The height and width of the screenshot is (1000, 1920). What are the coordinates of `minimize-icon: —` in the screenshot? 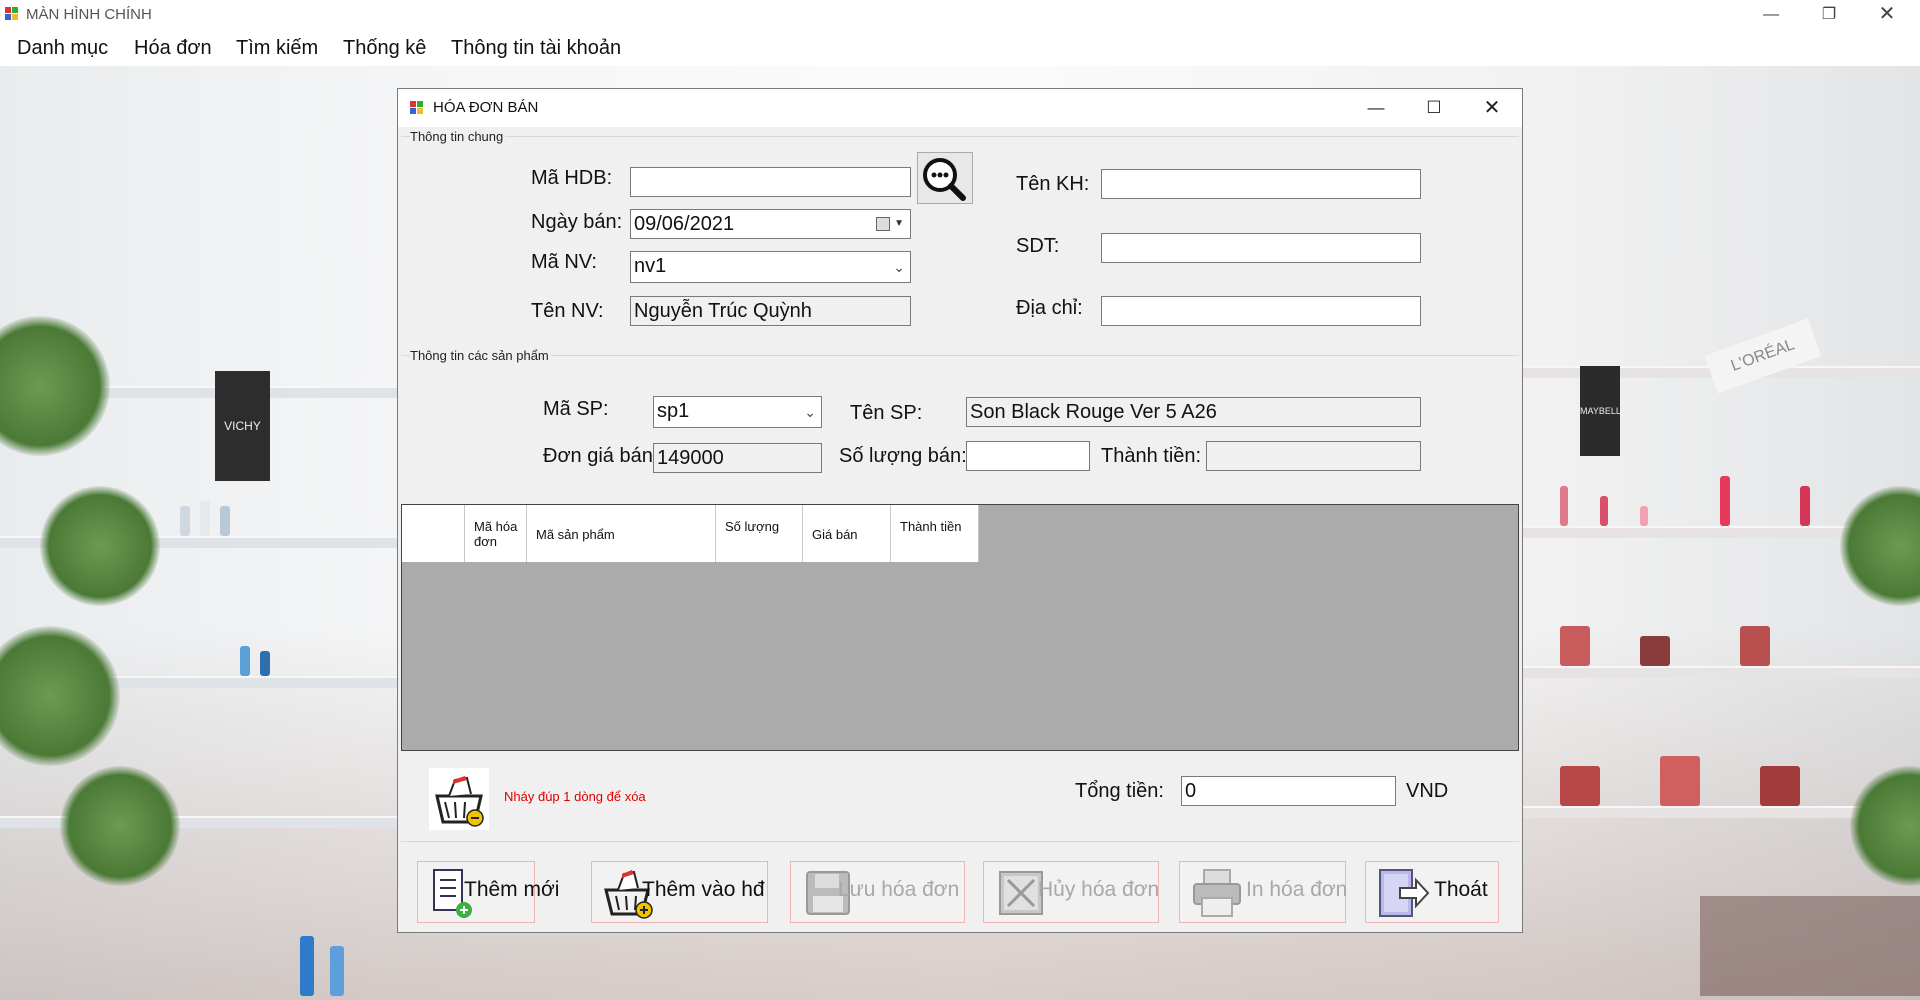 It's located at (1771, 14).